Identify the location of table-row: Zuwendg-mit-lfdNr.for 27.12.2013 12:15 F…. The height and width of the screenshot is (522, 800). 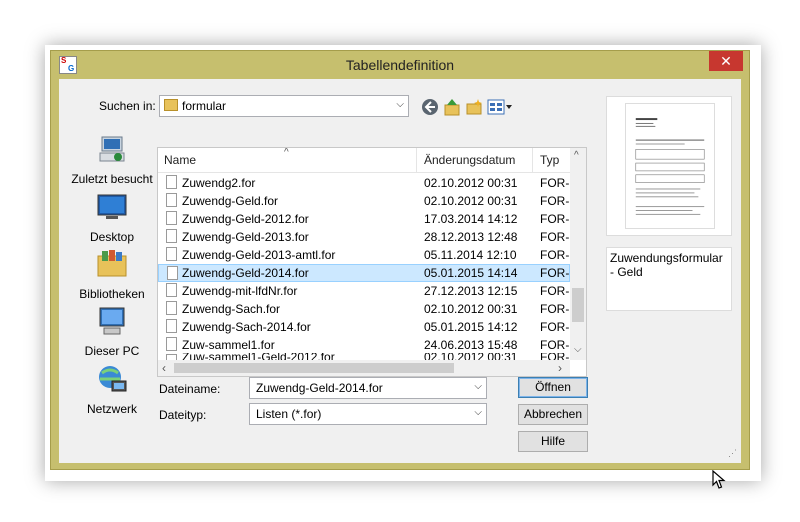
(368, 291).